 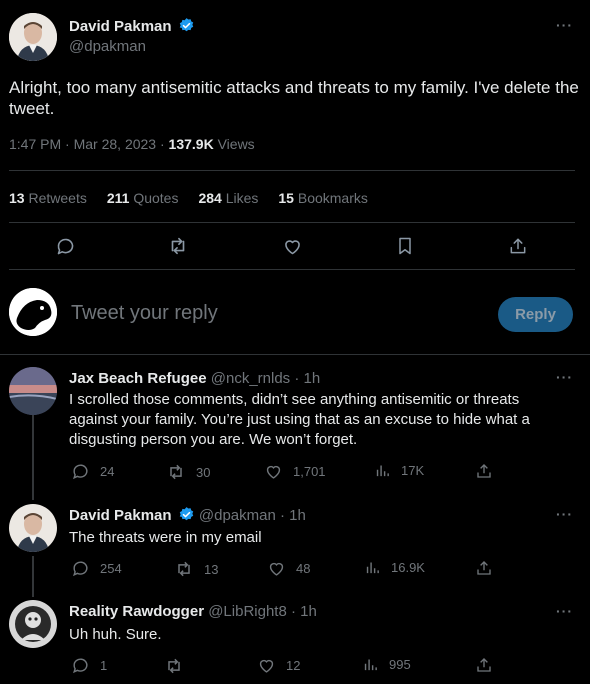 What do you see at coordinates (96, 568) in the screenshot?
I see `reply-comment-action: 254` at bounding box center [96, 568].